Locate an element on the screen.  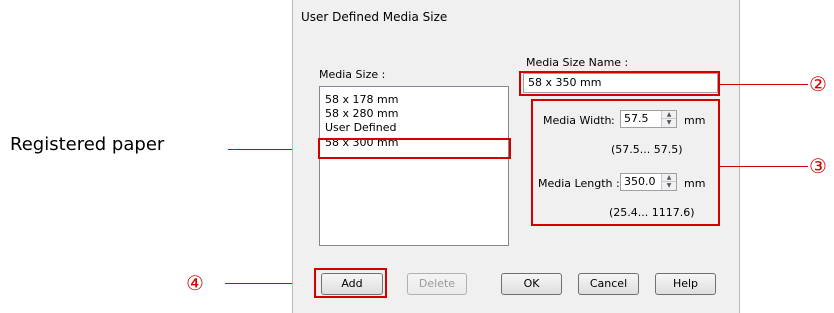
media-size-name-highlight is located at coordinates (619, 83).